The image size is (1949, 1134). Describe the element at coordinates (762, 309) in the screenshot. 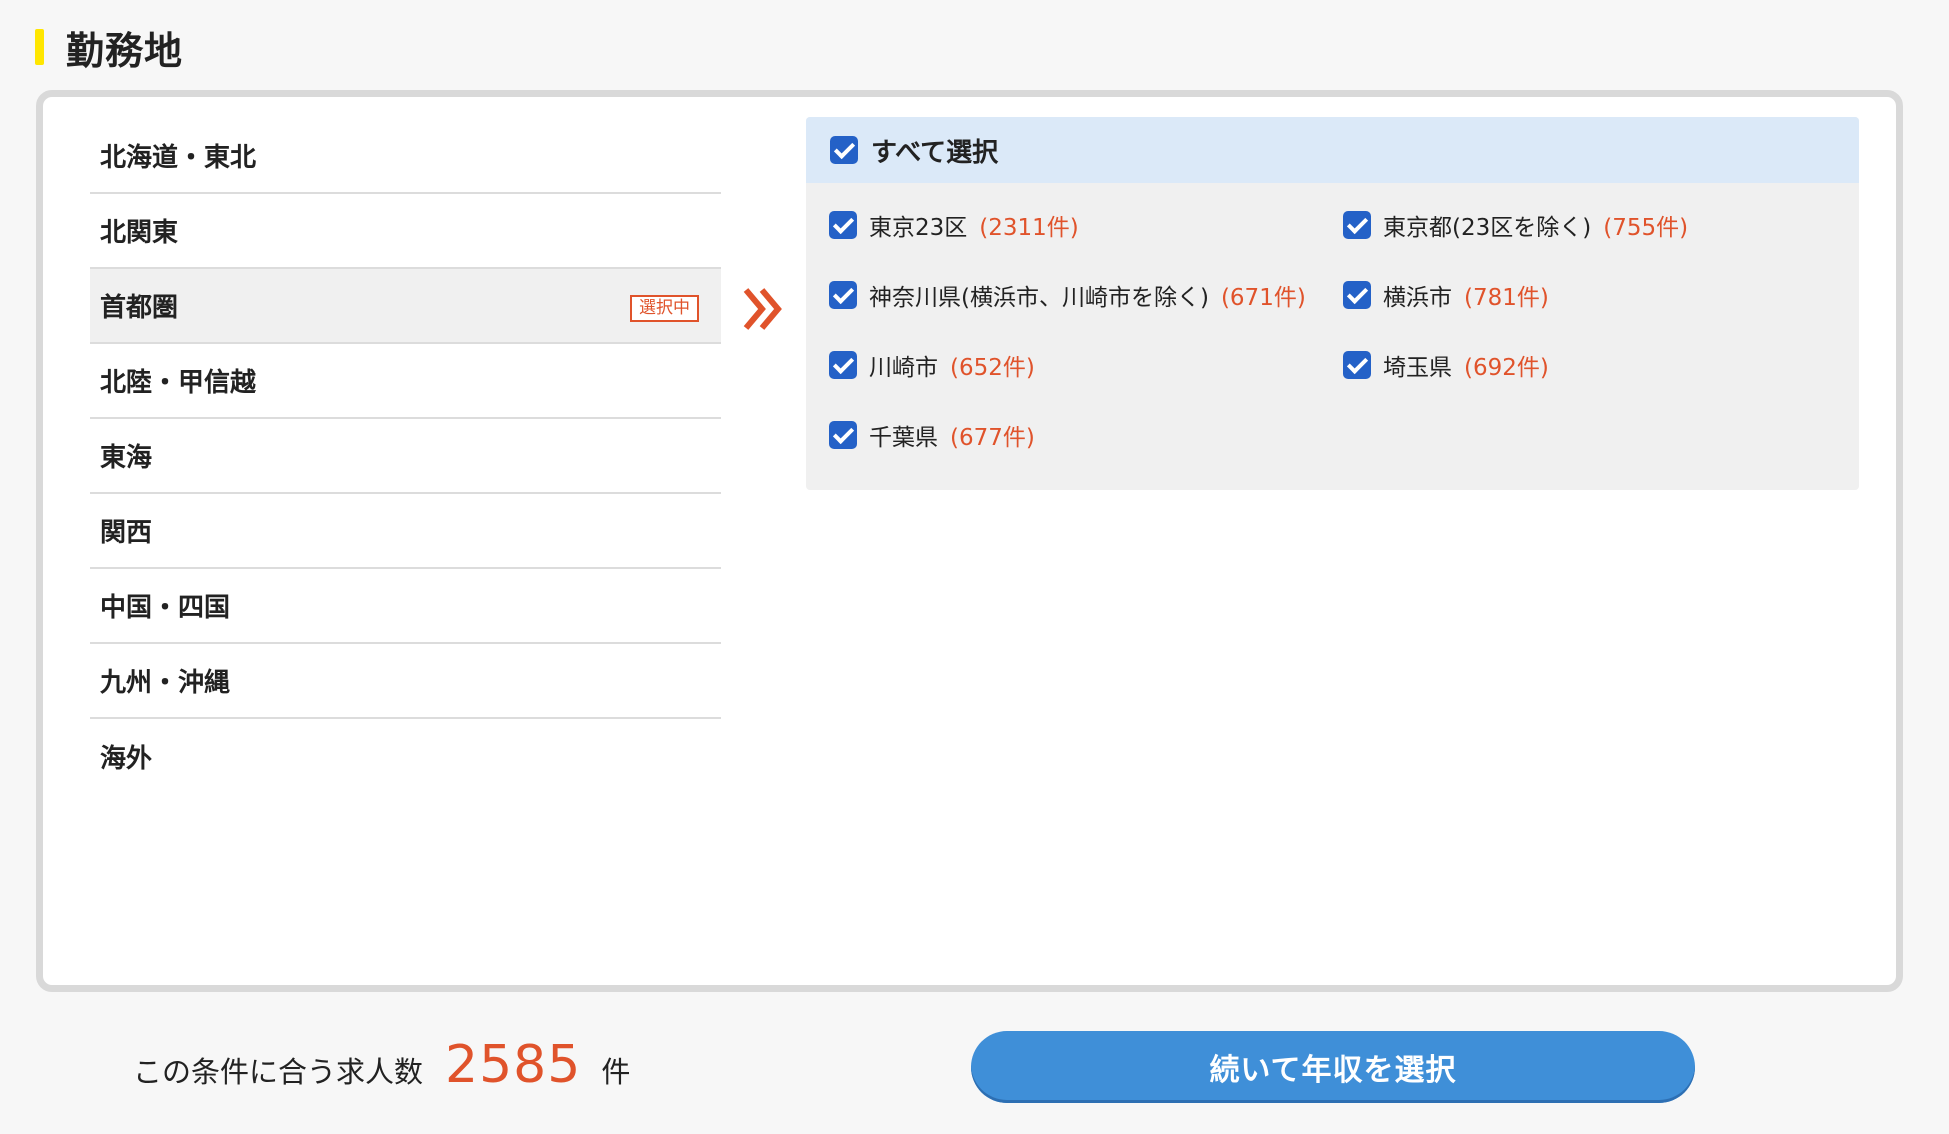

I see `double-chevron-right-icon` at that location.